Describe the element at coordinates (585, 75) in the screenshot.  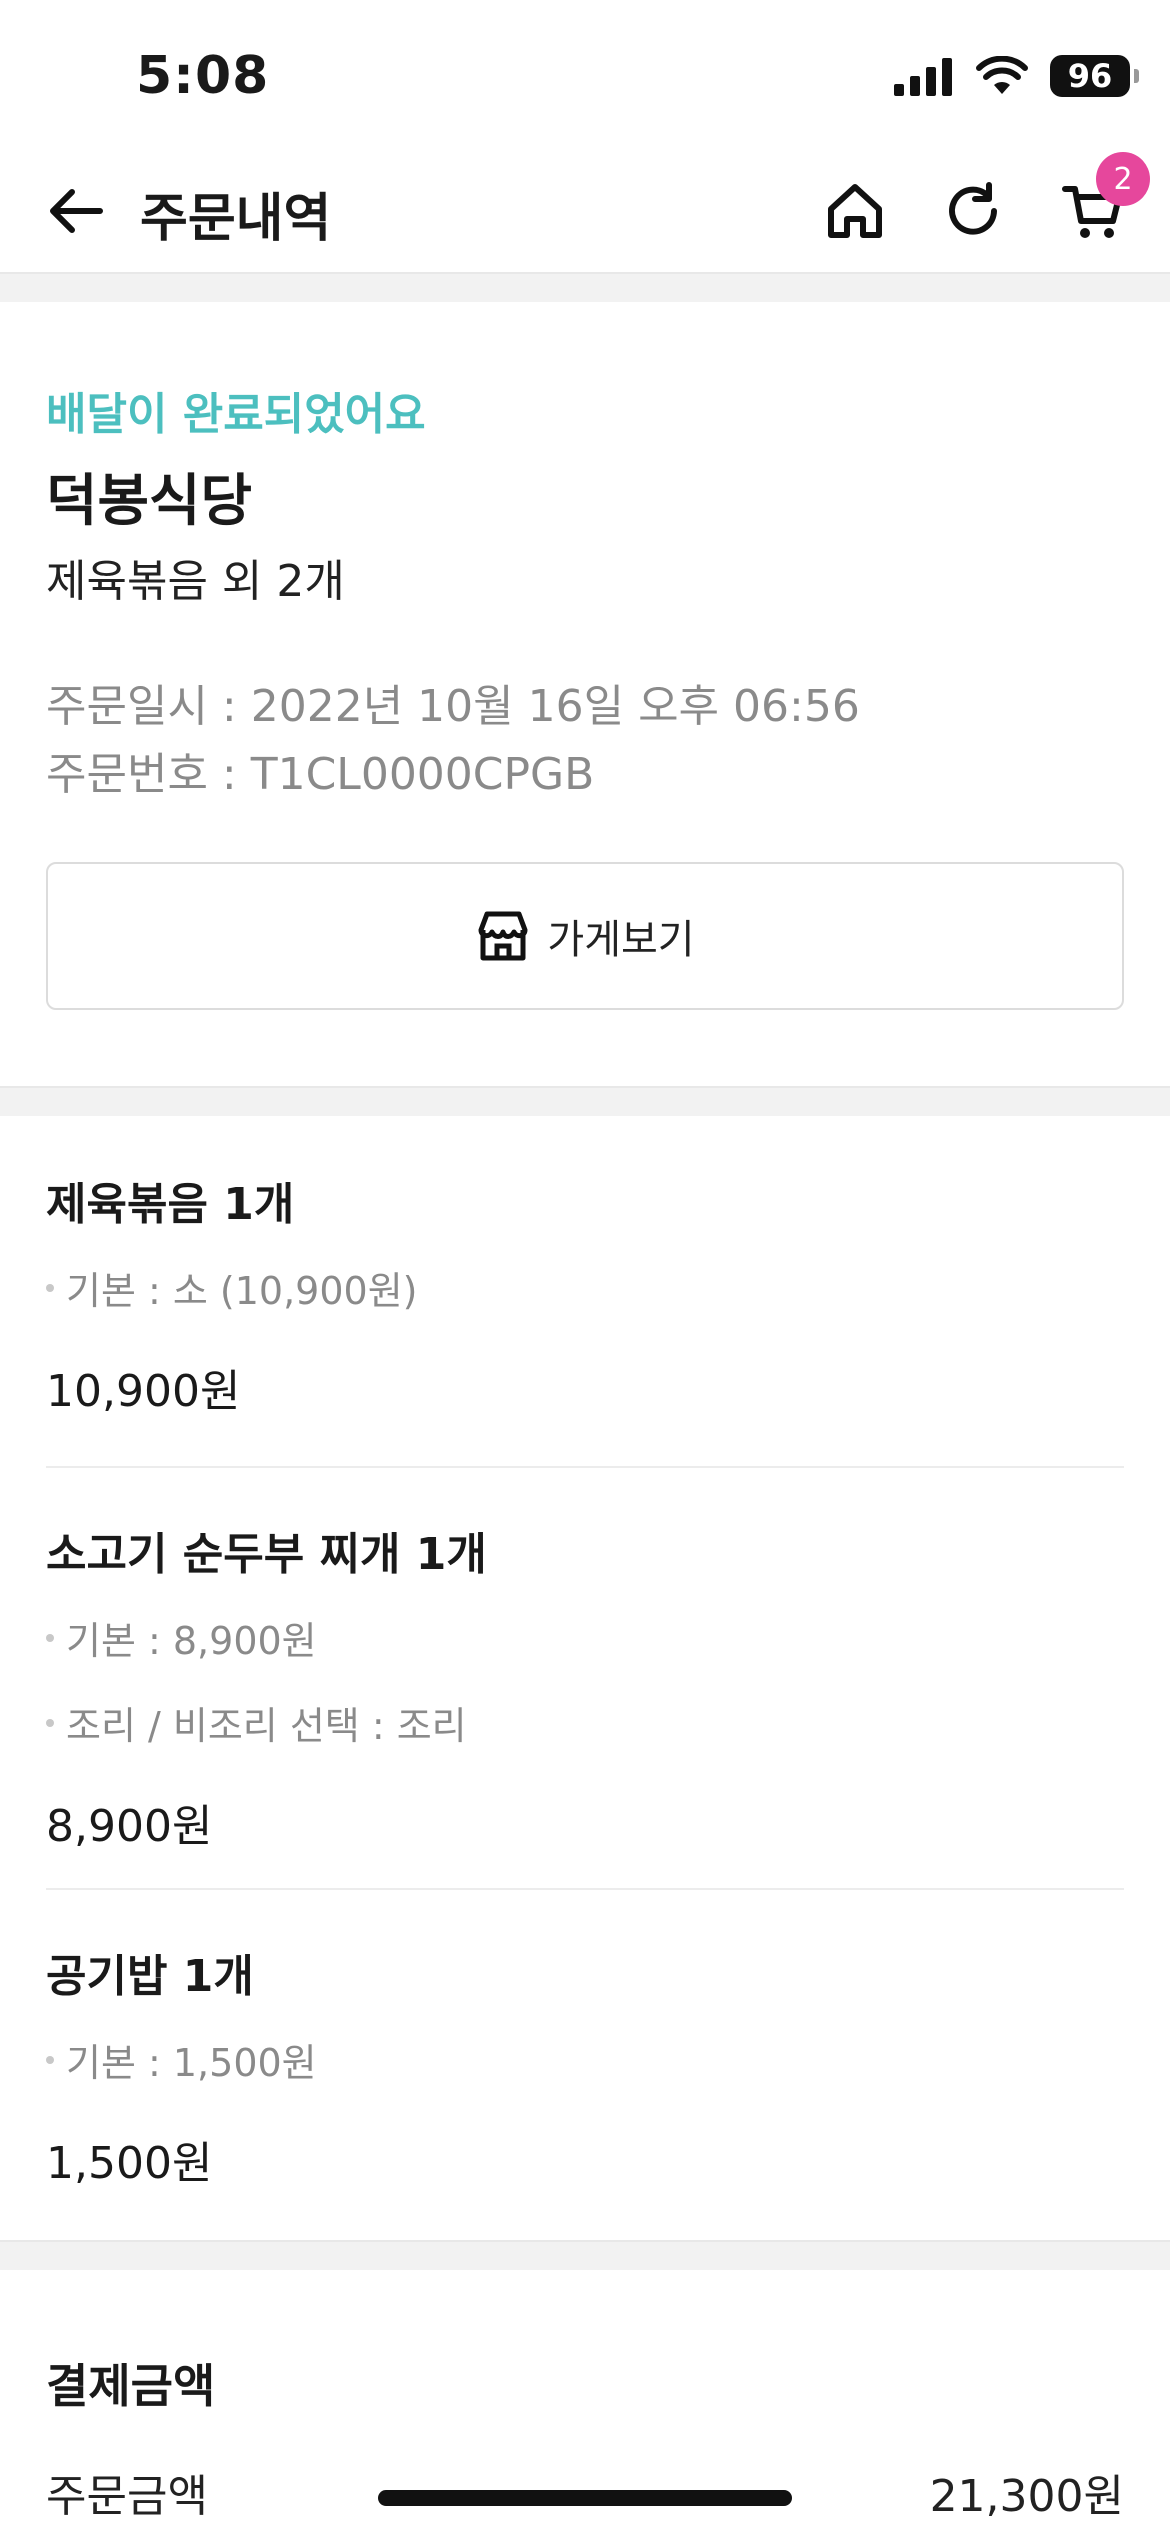
I see `status-bar: 5:08 96` at that location.